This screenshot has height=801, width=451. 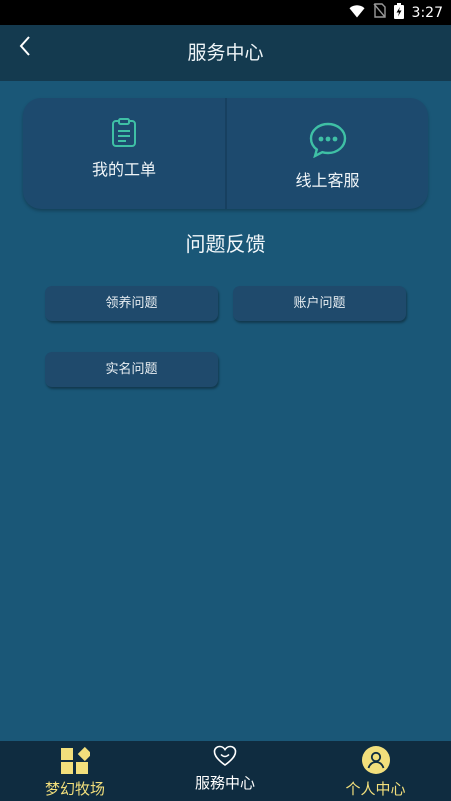 I want to click on bottom-nav: 梦幻牧场 服務中心 个人中心, so click(x=225, y=771).